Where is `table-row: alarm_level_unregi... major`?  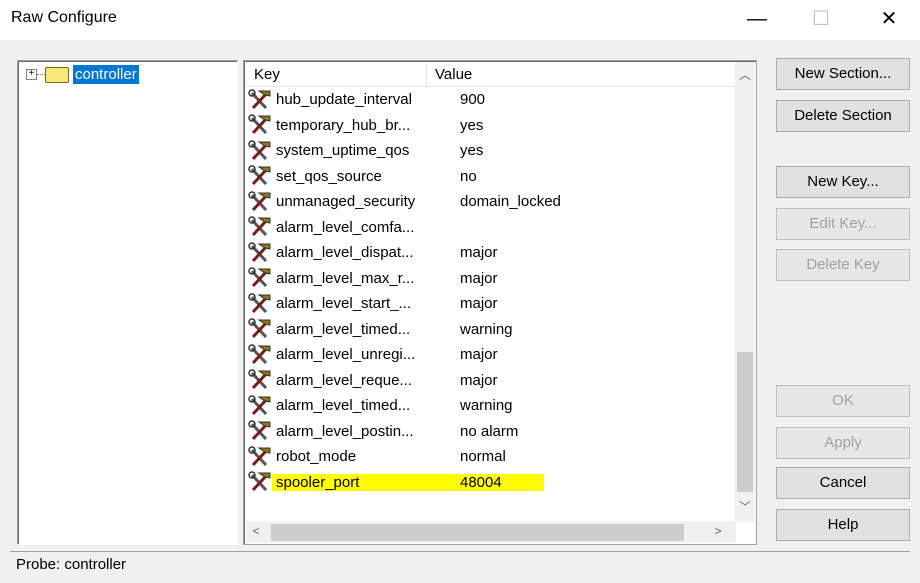 table-row: alarm_level_unregi... major is located at coordinates (403, 355).